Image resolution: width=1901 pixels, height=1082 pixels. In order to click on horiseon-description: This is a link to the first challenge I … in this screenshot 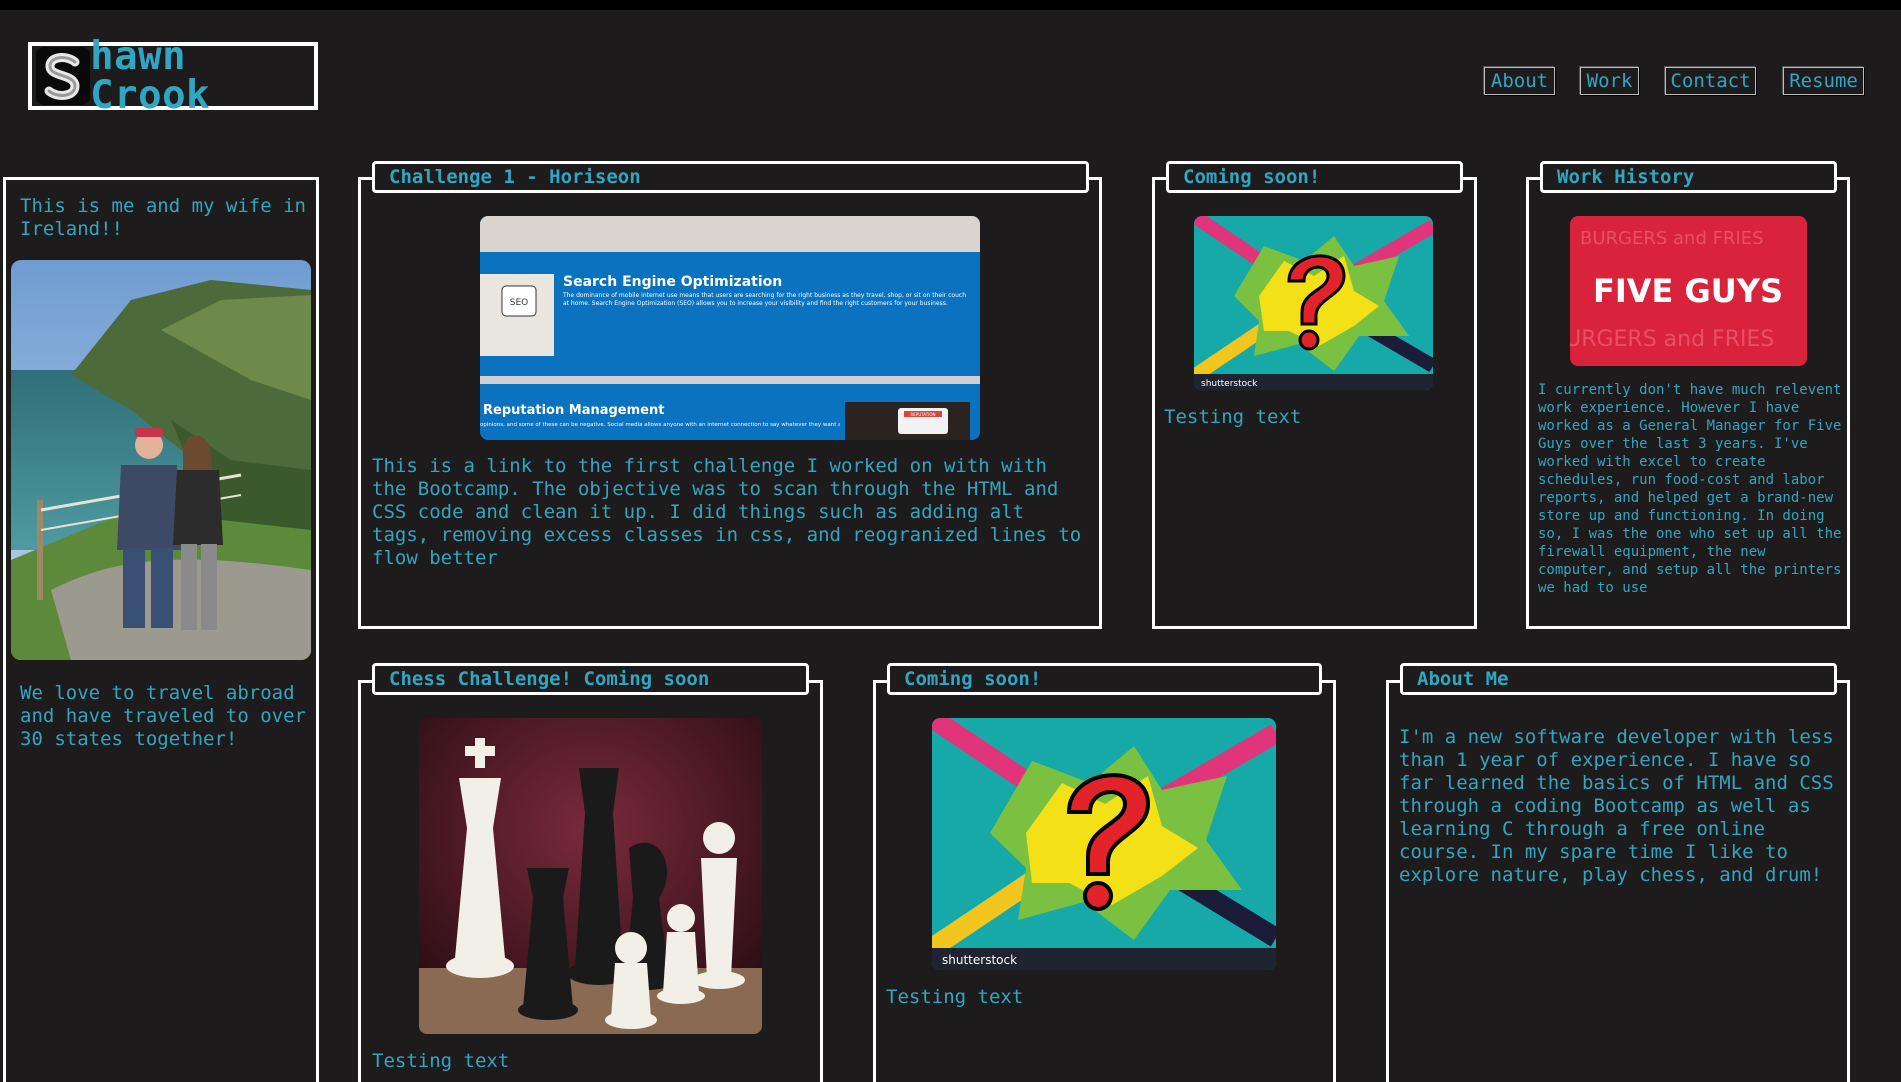, I will do `click(732, 512)`.